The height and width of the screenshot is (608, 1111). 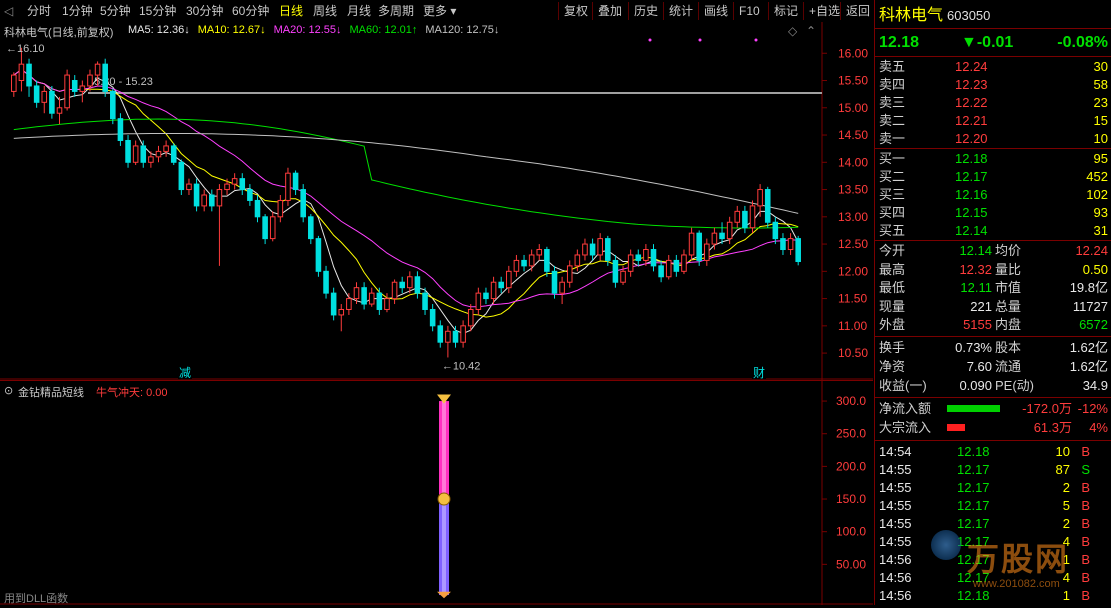 I want to click on period-tab-1: 1分钟, so click(x=77, y=11).